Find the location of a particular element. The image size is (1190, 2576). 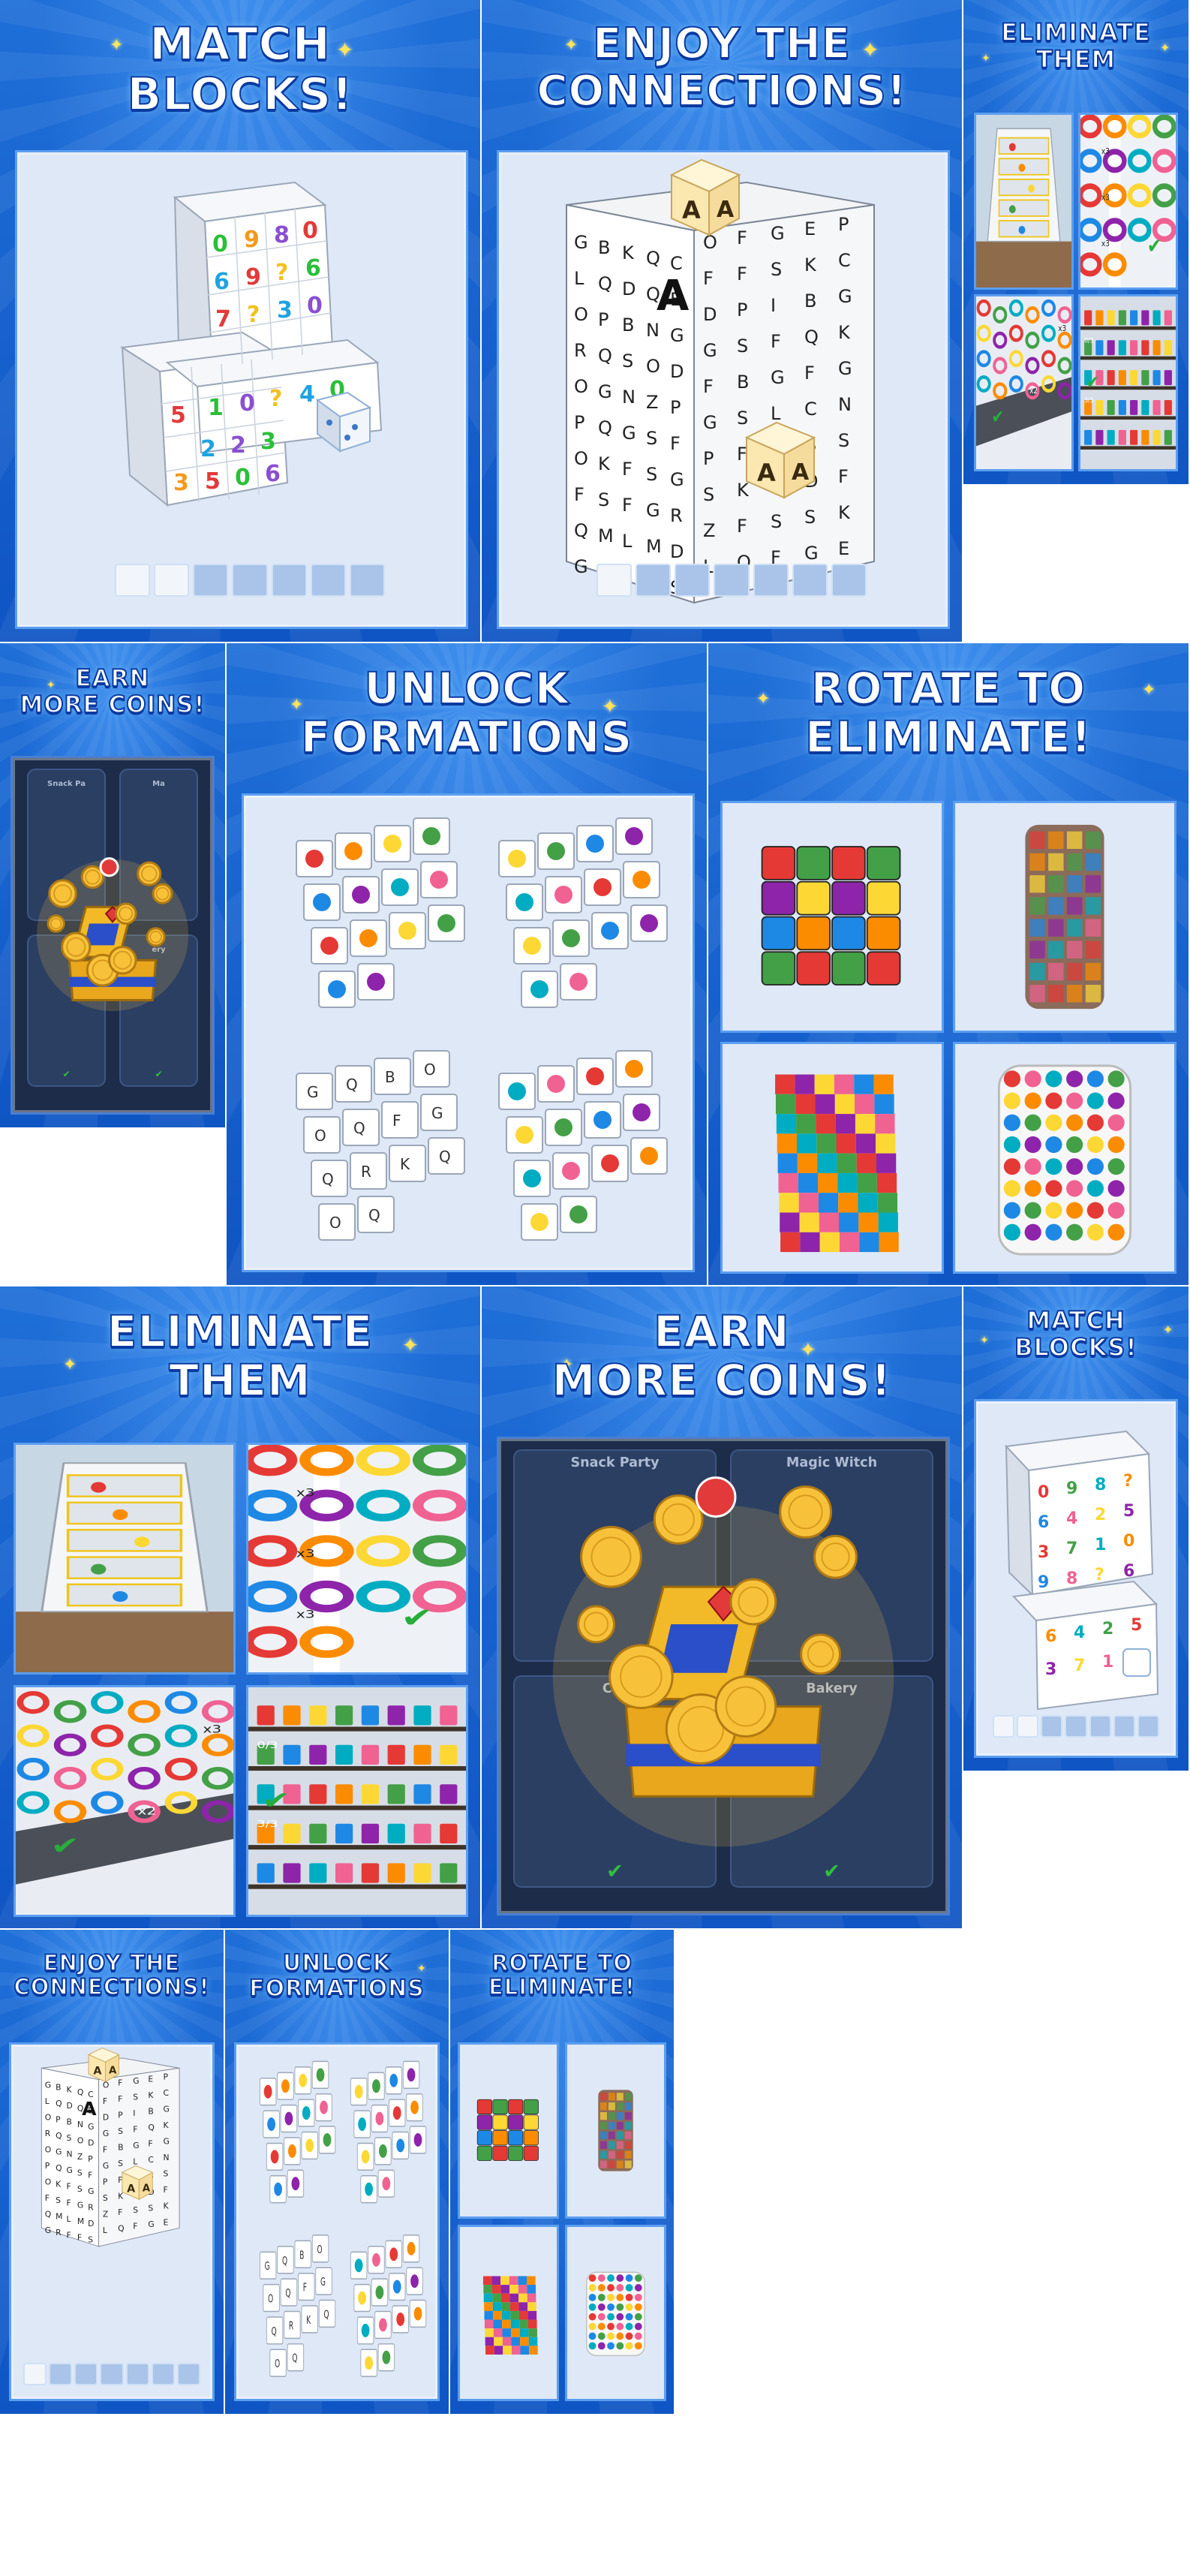

cube-letter: S is located at coordinates (150, 2208).